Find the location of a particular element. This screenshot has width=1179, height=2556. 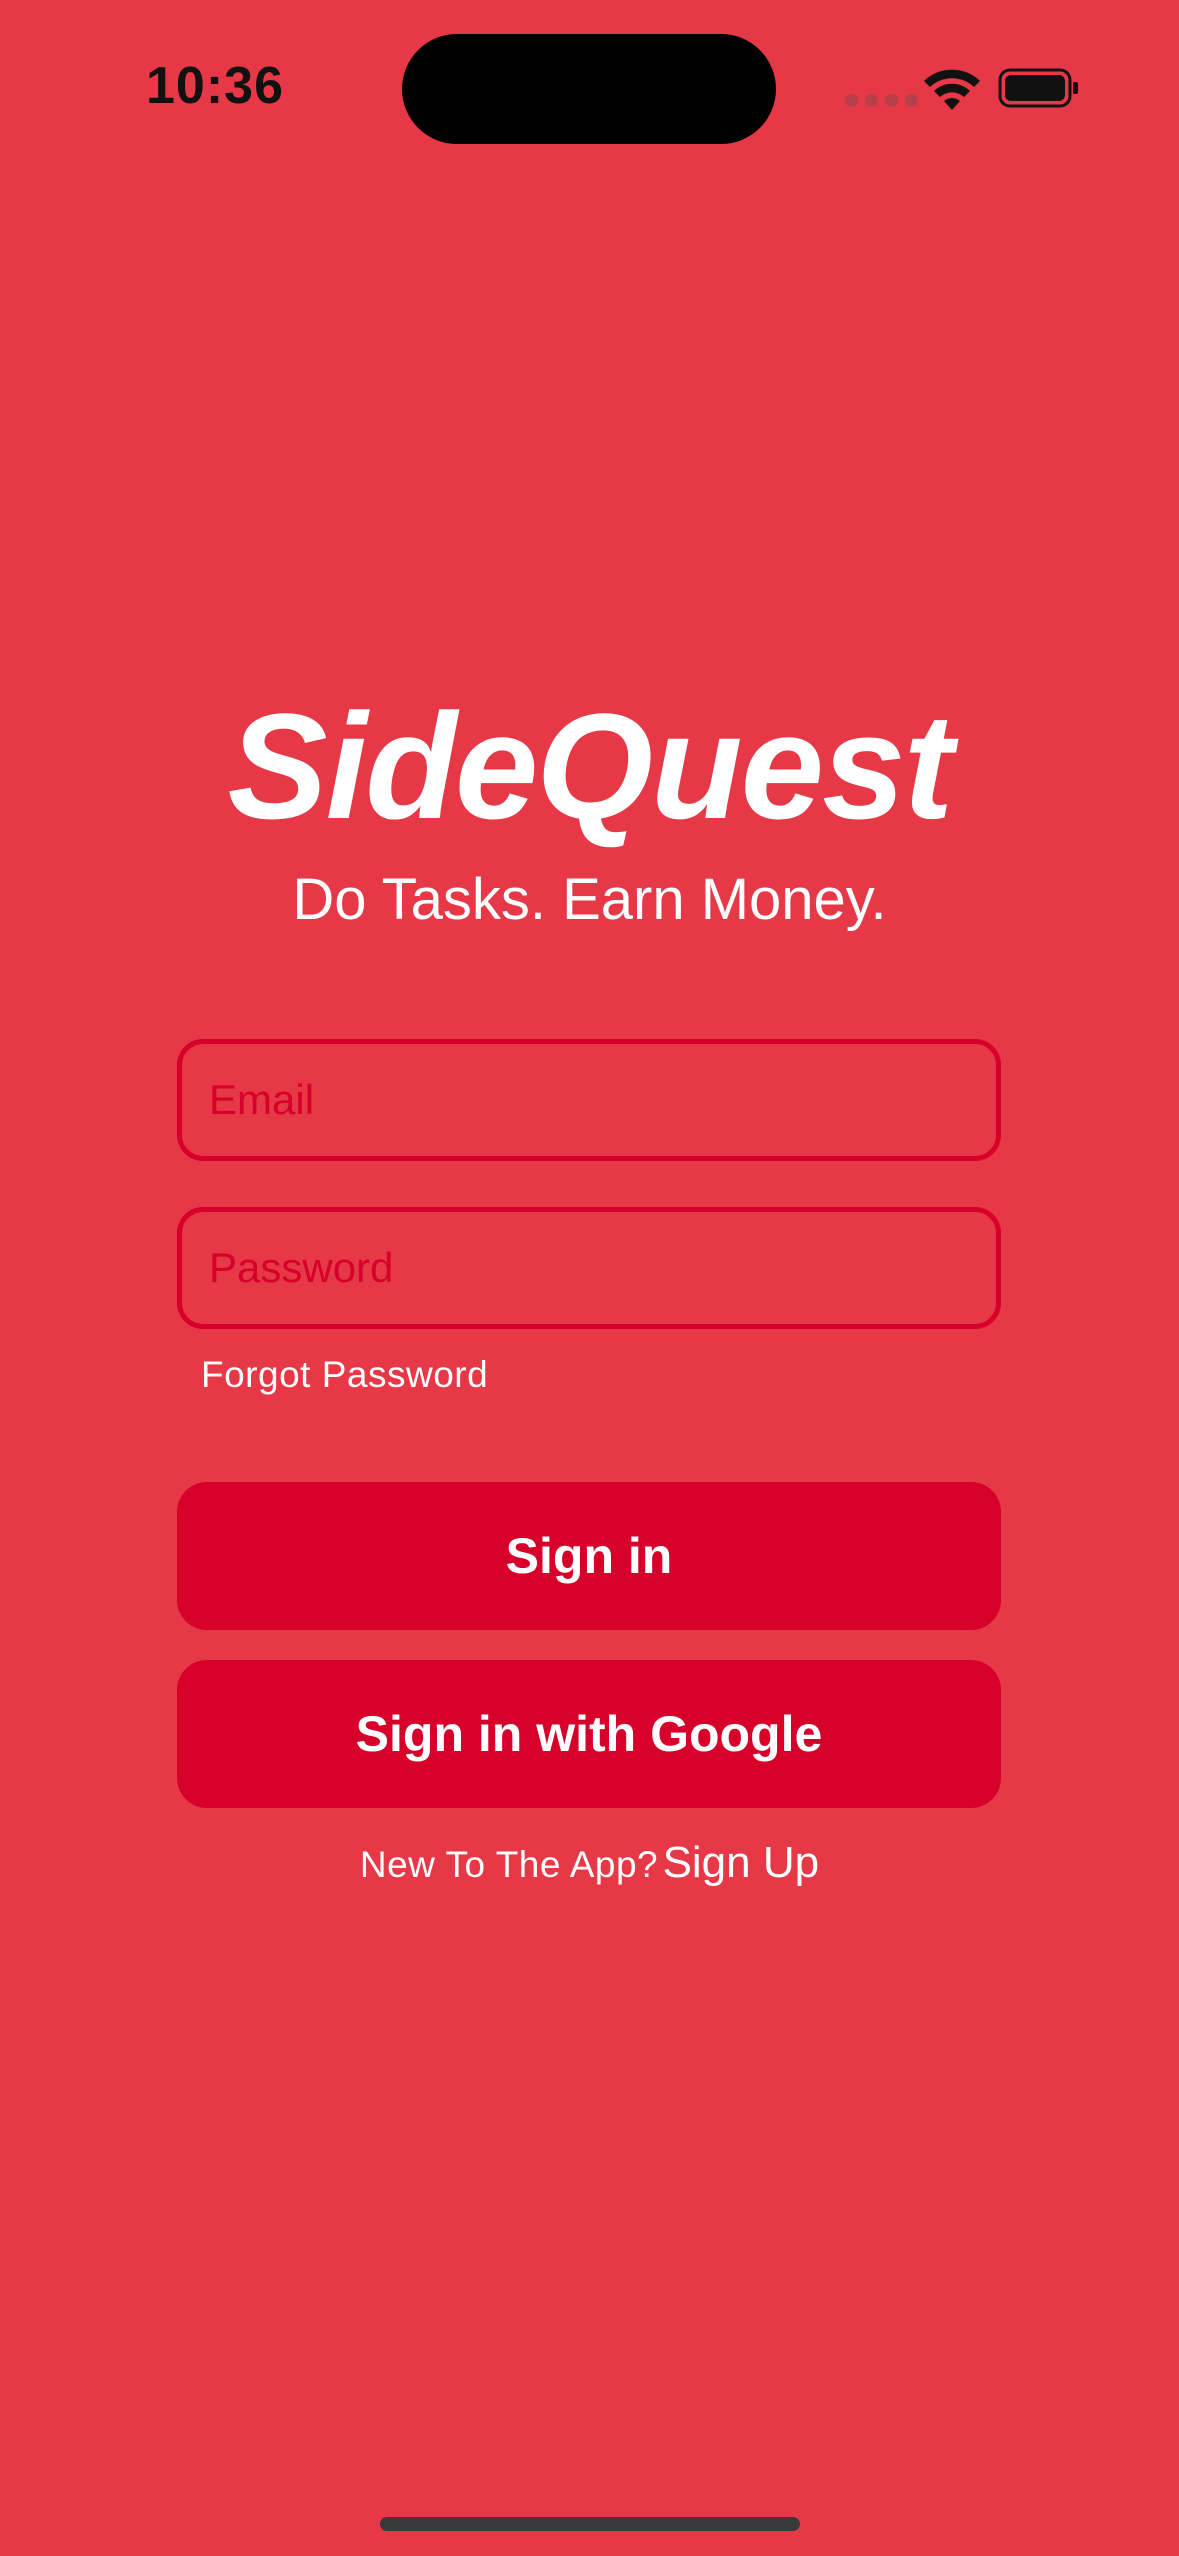

app-tagline: Do Tasks. Earn Money. is located at coordinates (589, 899).